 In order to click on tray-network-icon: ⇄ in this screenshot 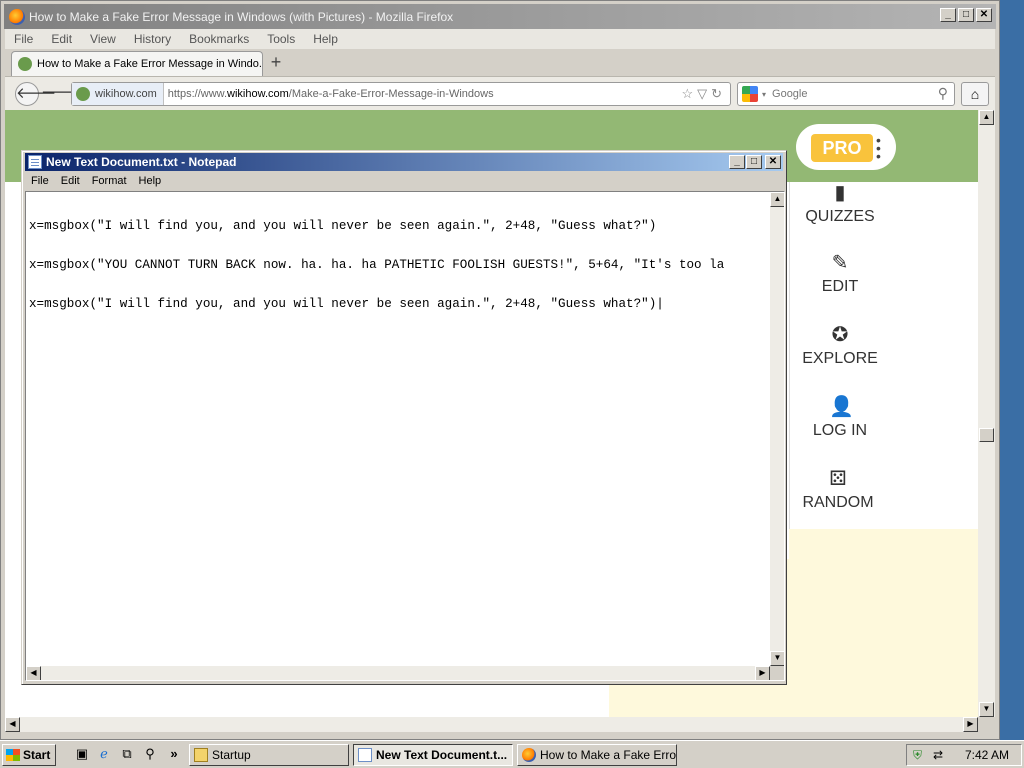, I will do `click(940, 755)`.